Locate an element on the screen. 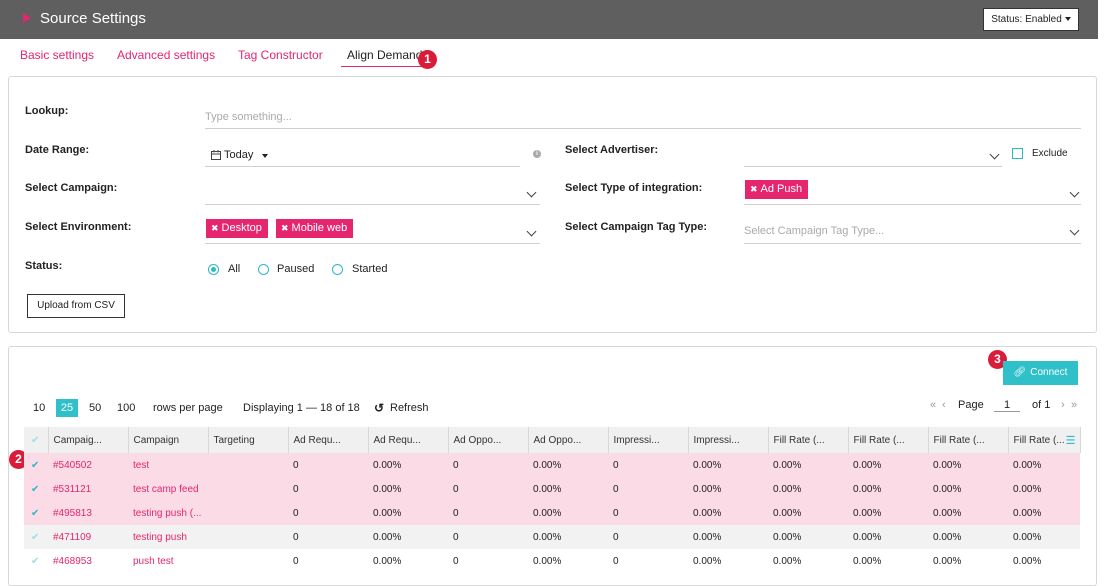  status-radio-started is located at coordinates (337, 269).